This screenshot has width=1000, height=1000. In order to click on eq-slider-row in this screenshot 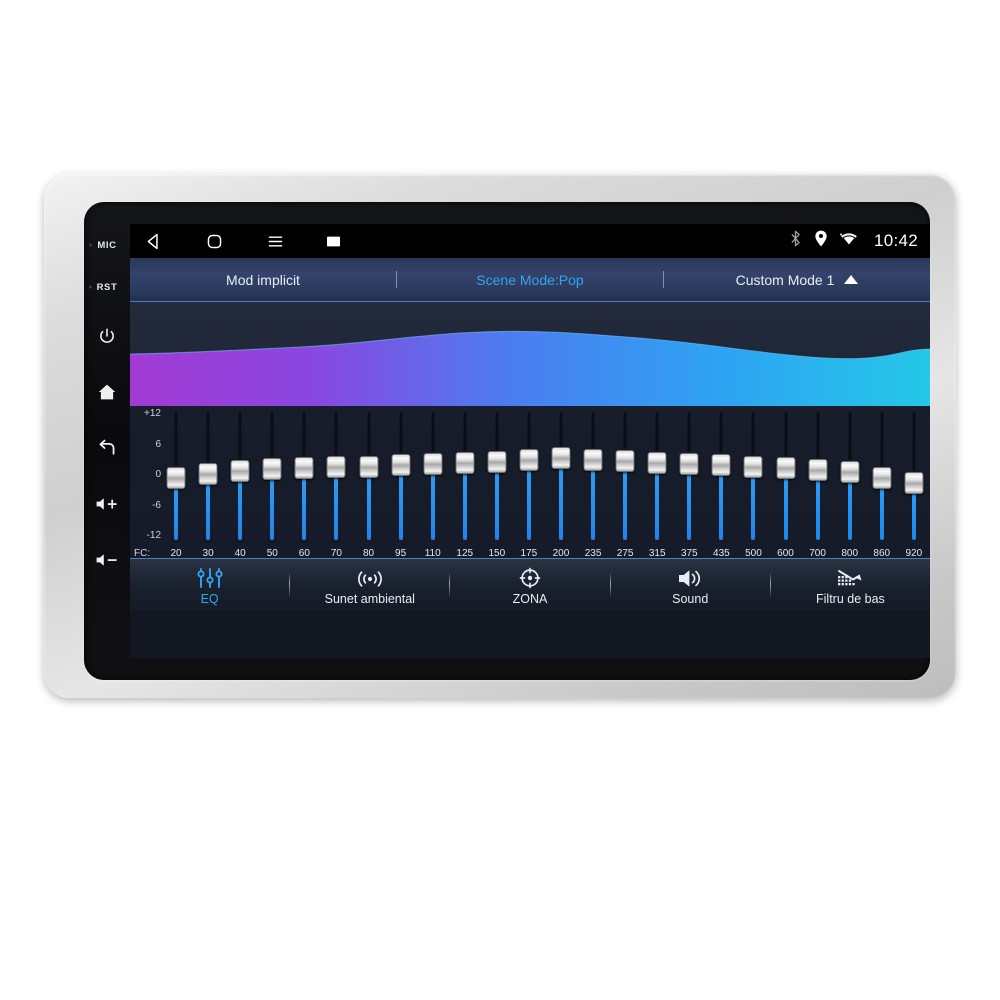, I will do `click(545, 476)`.